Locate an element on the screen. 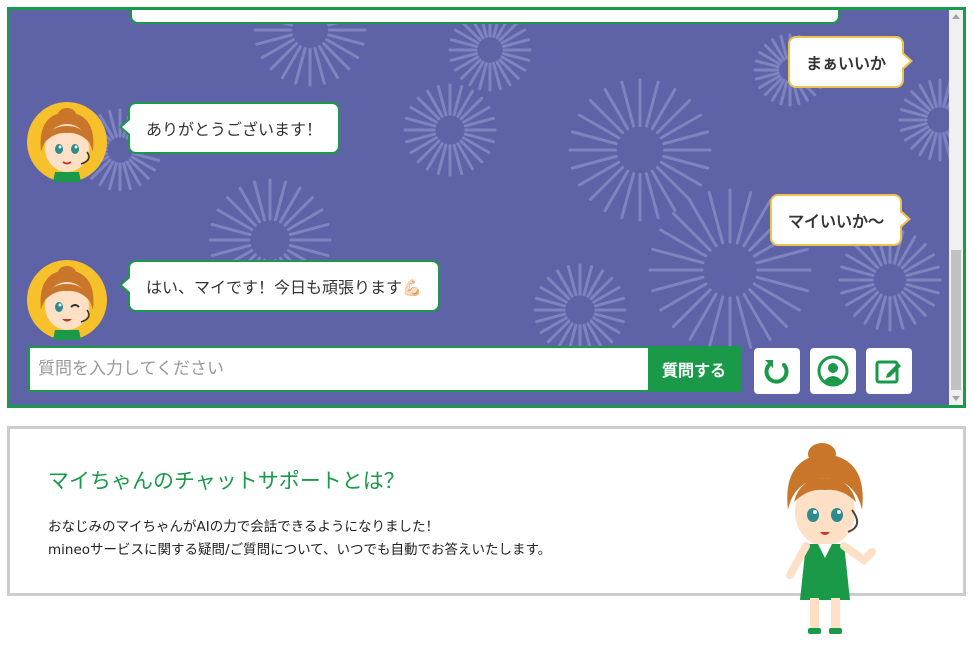  message-text: はい、マイです！今日も頑張ります💪🏻 is located at coordinates (284, 287).